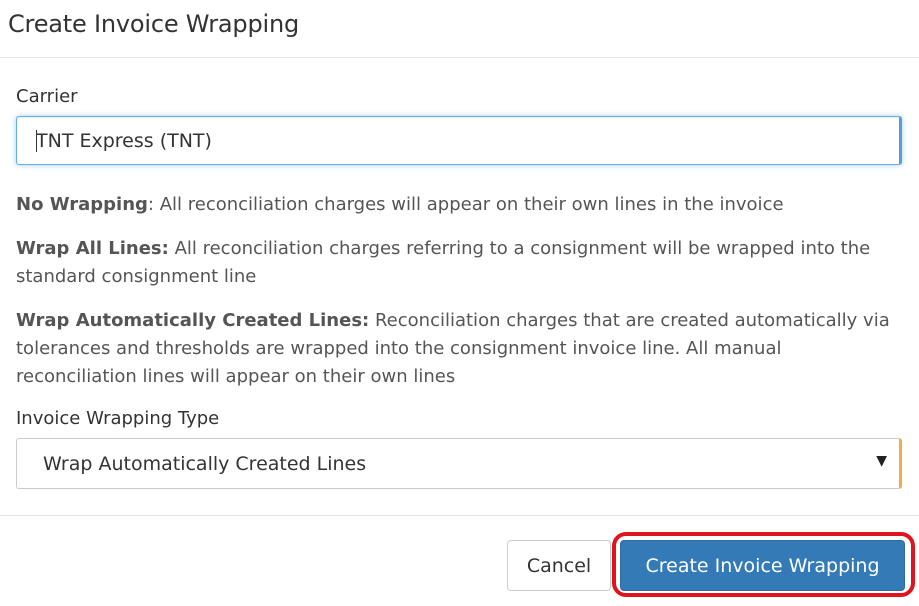 The width and height of the screenshot is (919, 606). I want to click on description-term: No Wrapping, so click(82, 204).